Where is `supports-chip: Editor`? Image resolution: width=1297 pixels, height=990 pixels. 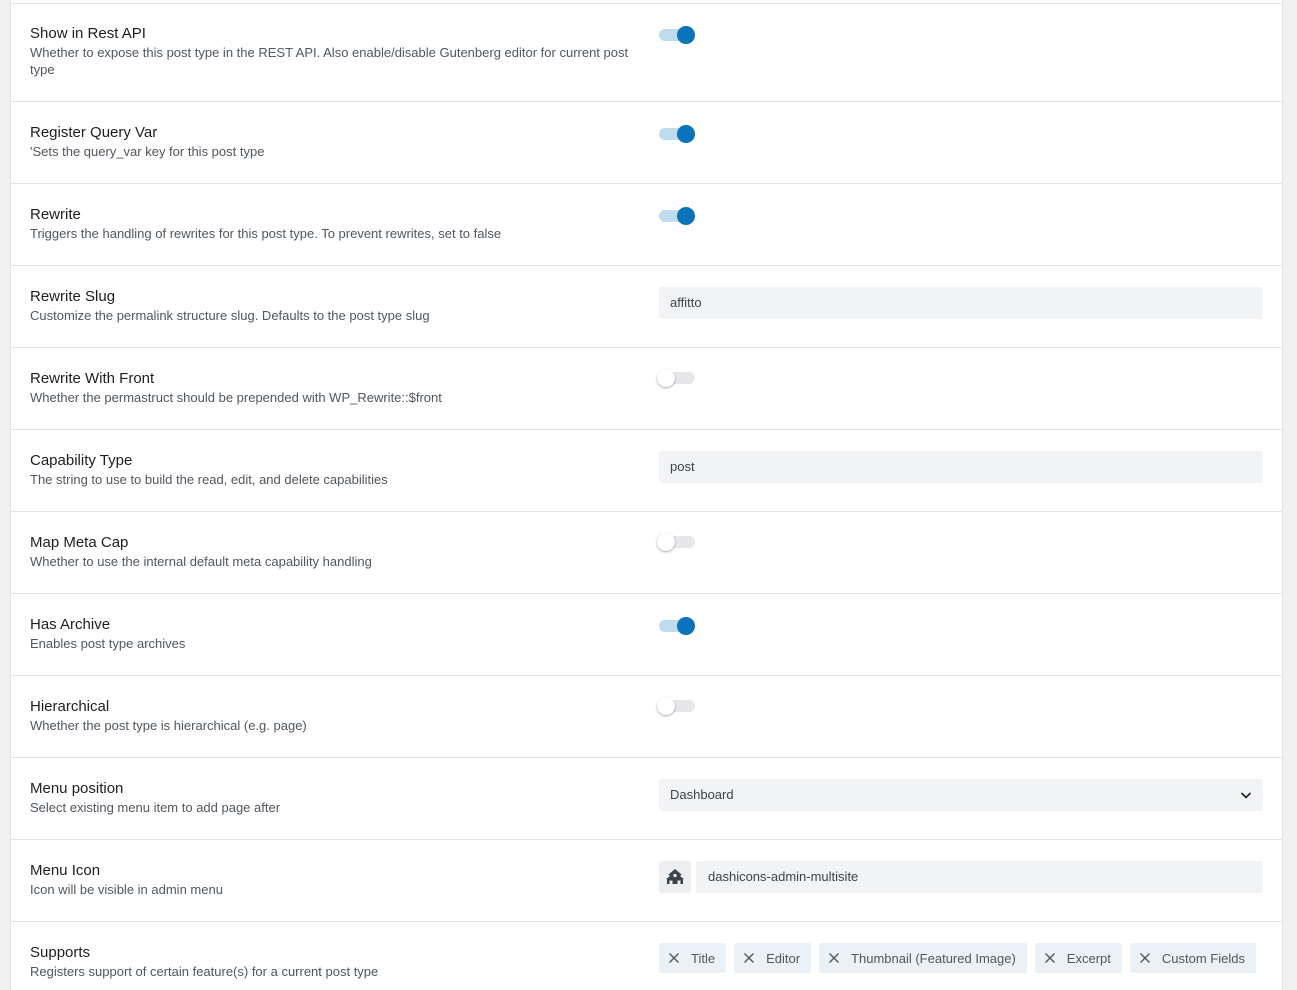 supports-chip: Editor is located at coordinates (773, 958).